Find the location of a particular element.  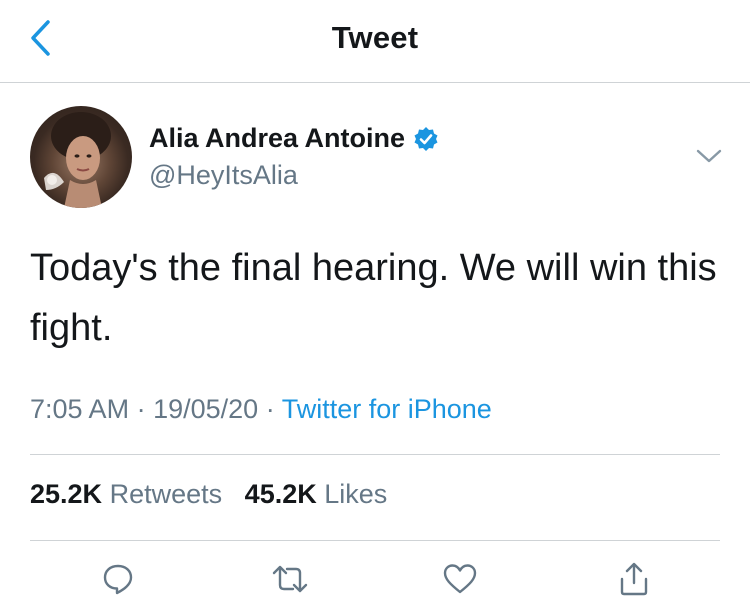

tweet-source-link: Twitter for iPhone is located at coordinates (387, 409).